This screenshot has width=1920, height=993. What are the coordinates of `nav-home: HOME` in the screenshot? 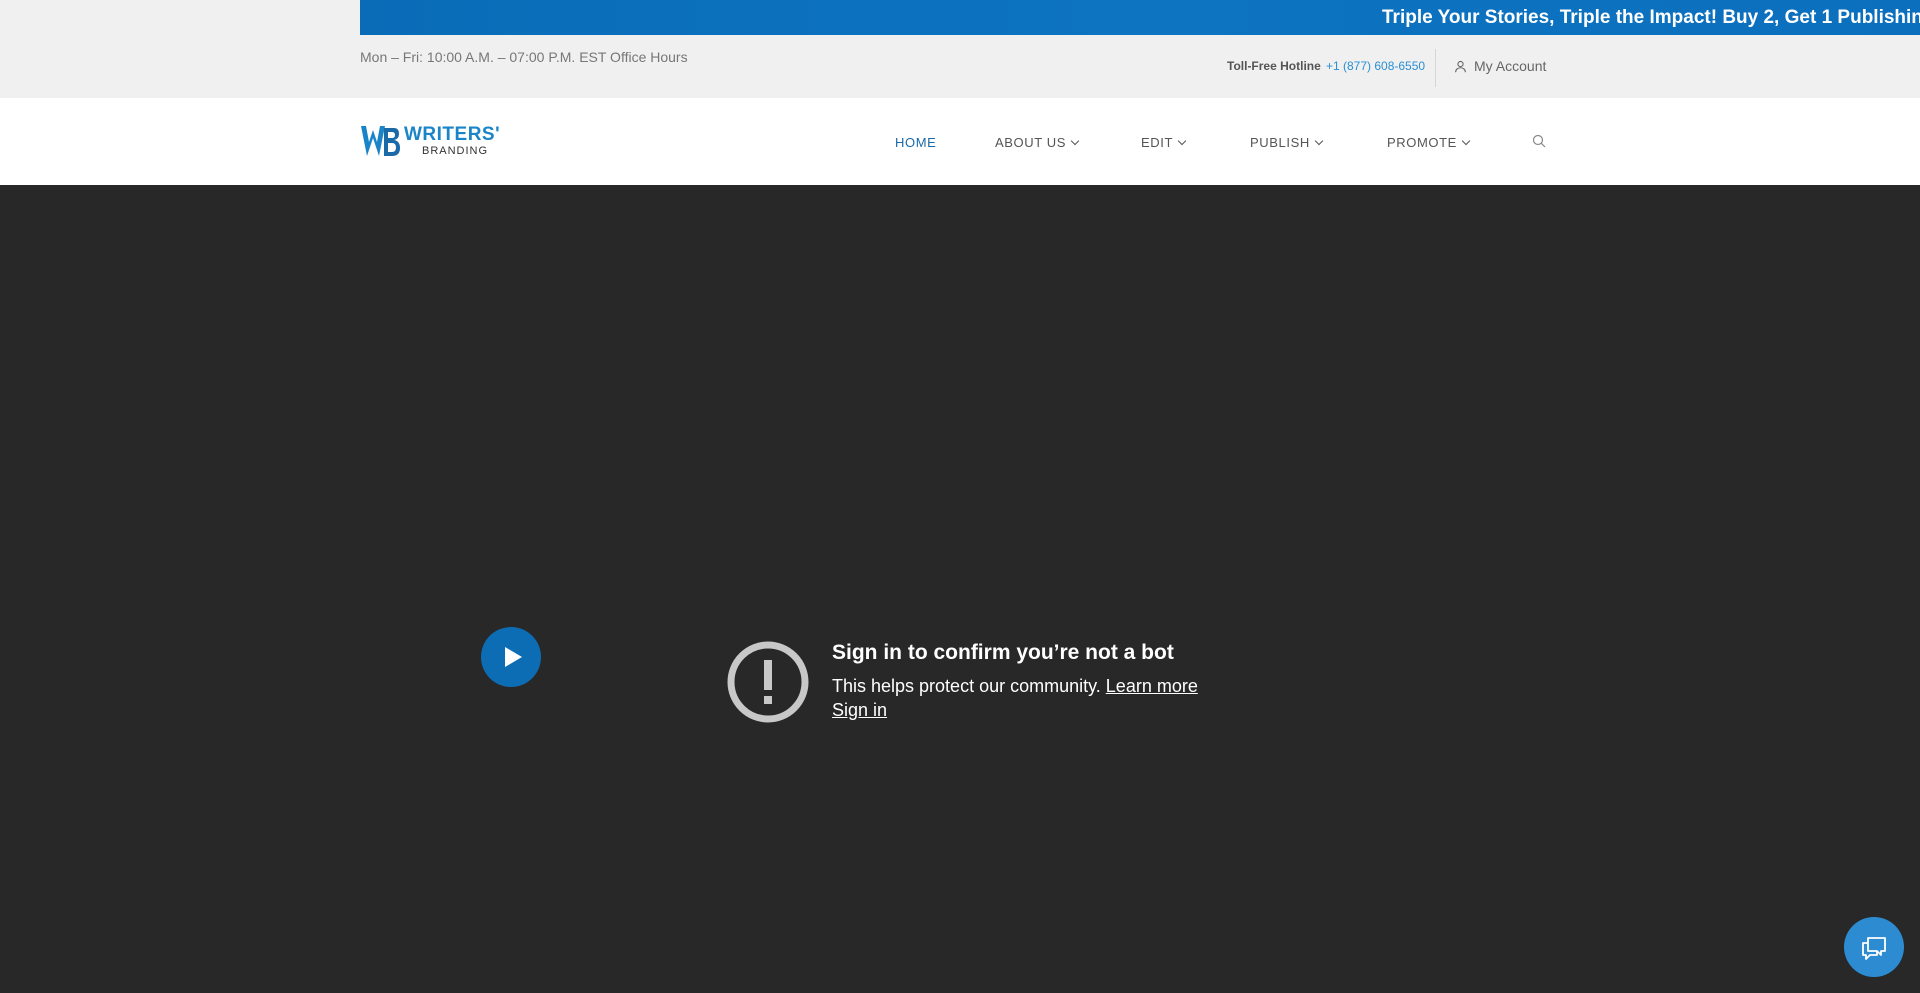 It's located at (915, 142).